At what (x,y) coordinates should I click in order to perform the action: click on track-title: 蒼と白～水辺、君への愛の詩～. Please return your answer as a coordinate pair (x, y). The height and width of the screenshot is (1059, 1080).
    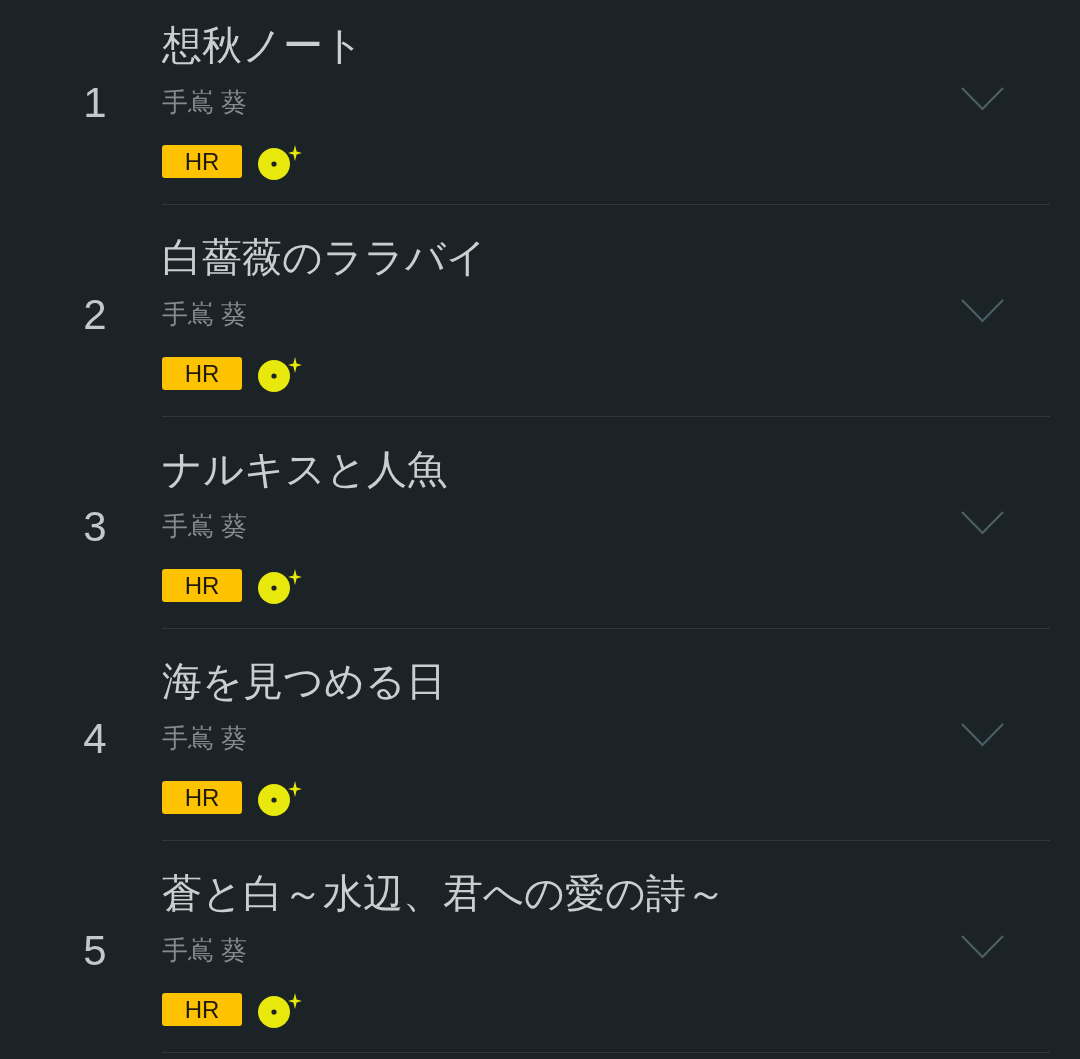
    Looking at the image, I should click on (444, 893).